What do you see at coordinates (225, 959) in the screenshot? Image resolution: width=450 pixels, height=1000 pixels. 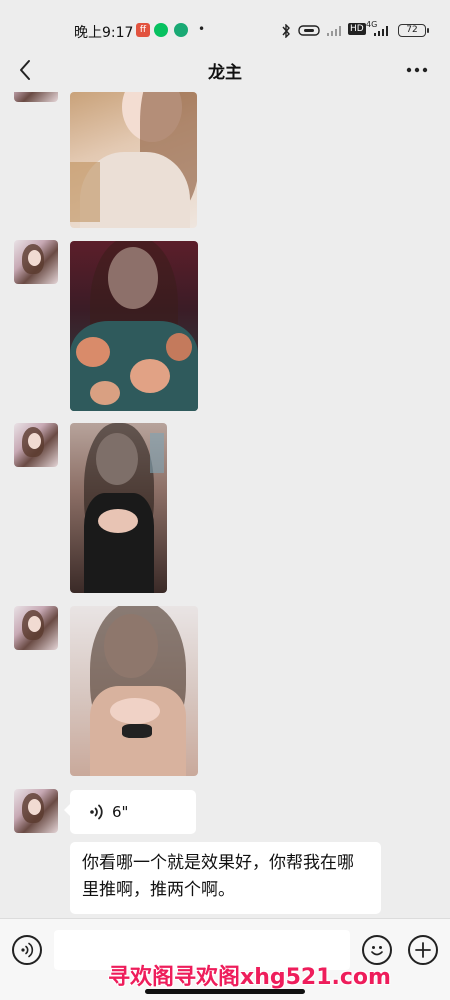 I see `input-bar: 寻欢阁寻欢阁xhg521.com` at bounding box center [225, 959].